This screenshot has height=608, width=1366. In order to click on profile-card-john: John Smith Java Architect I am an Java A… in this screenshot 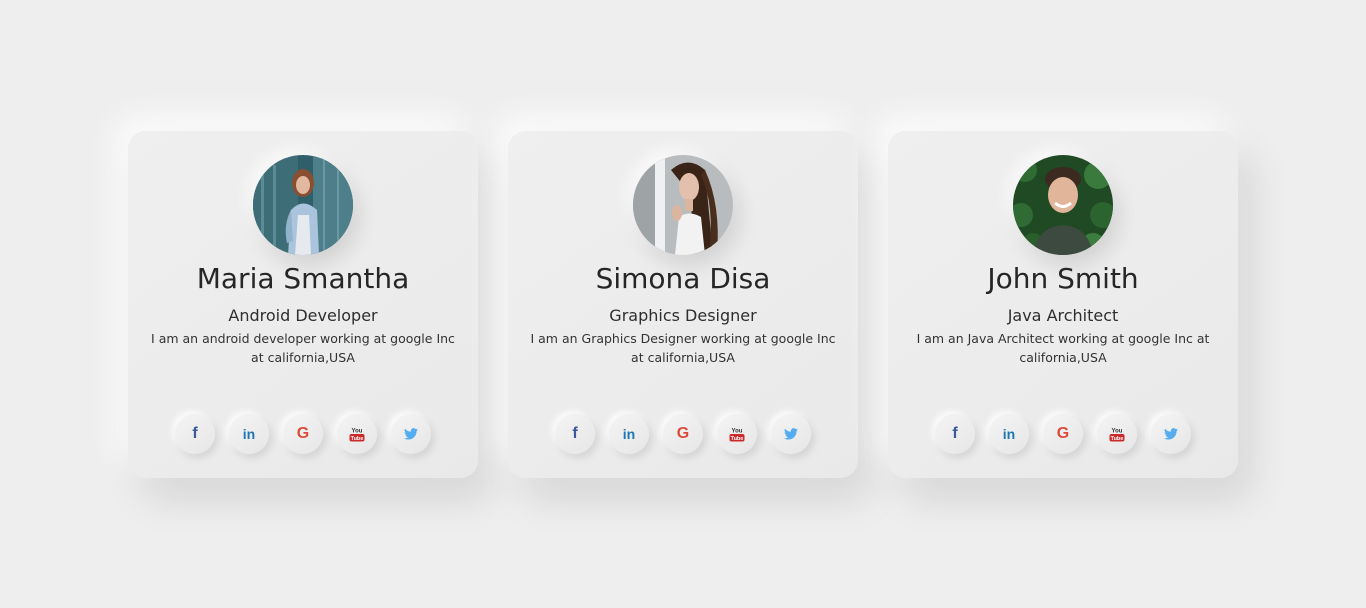, I will do `click(1063, 304)`.